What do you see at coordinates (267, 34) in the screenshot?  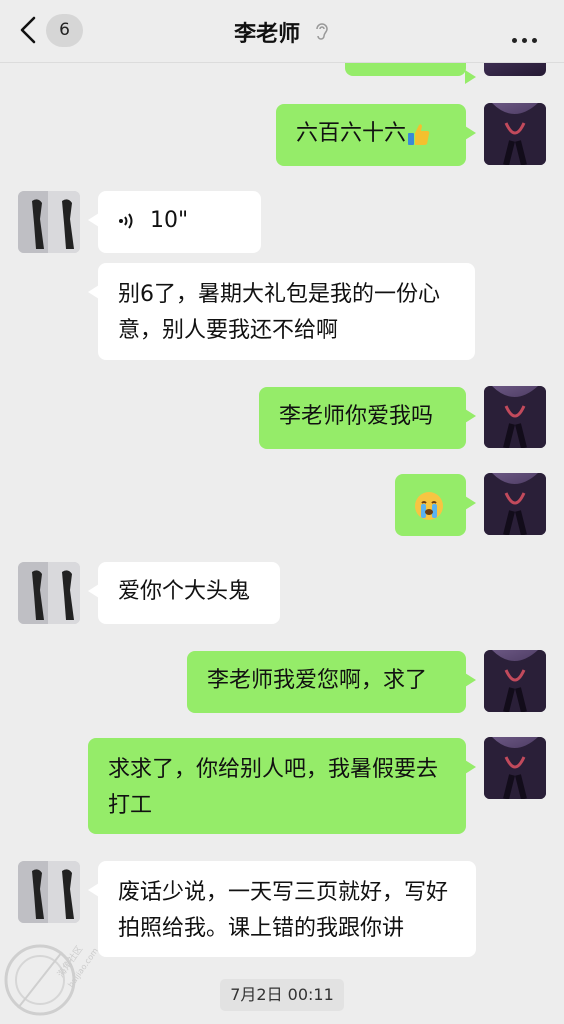 I see `chat-title-text: 李老师` at bounding box center [267, 34].